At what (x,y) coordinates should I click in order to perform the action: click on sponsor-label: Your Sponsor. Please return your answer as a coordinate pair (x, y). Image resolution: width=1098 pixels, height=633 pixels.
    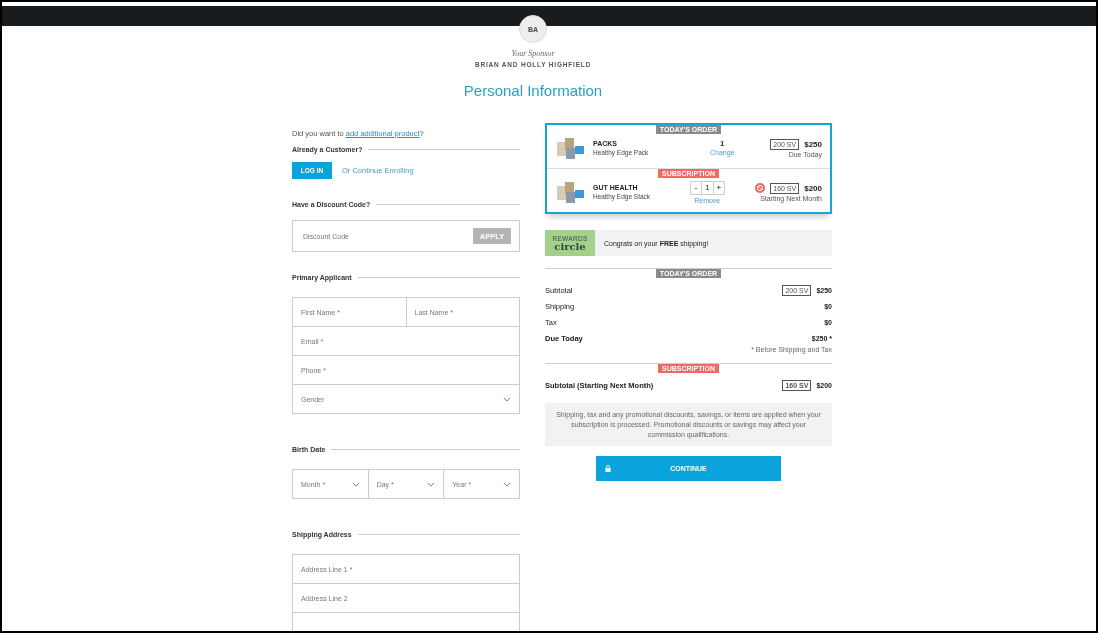
    Looking at the image, I should click on (533, 53).